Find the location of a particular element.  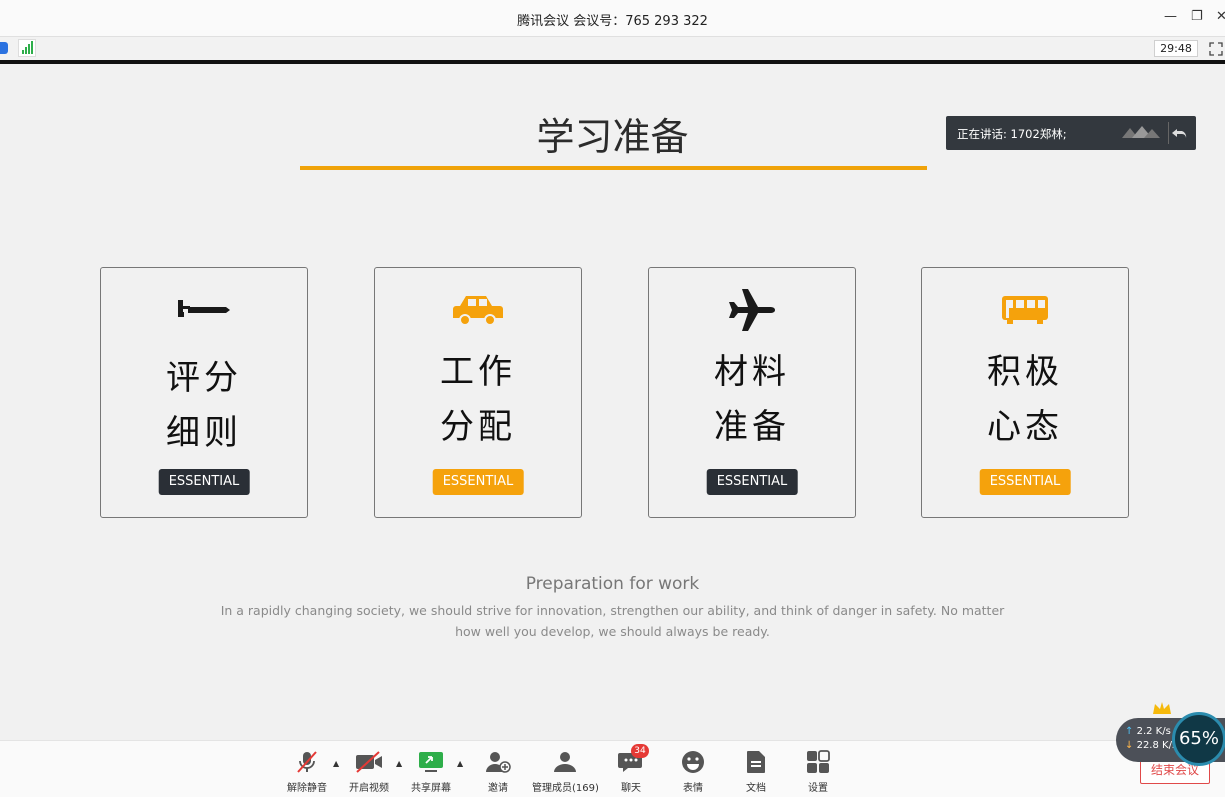

start-video-label: 开启视频 is located at coordinates (369, 788).